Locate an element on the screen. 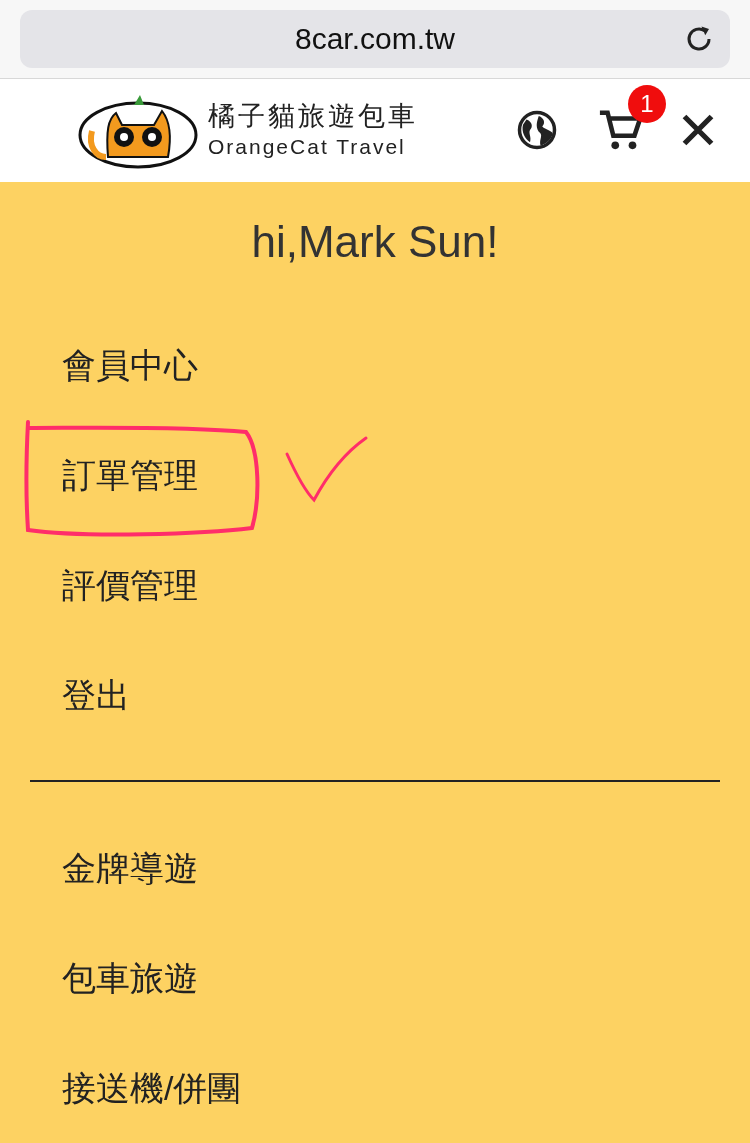  menu-item: 會員中心 is located at coordinates (130, 365).